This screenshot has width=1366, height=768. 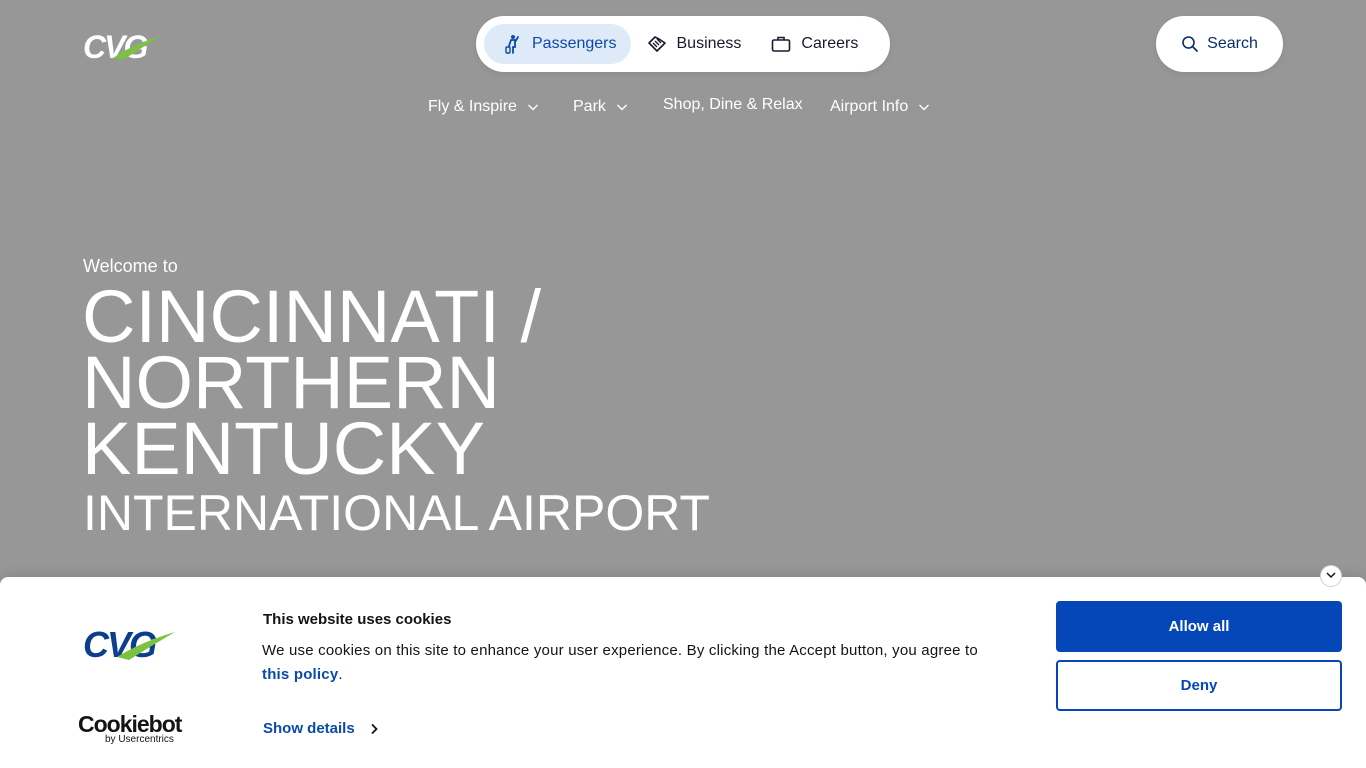 What do you see at coordinates (1232, 43) in the screenshot?
I see `search-label: Search` at bounding box center [1232, 43].